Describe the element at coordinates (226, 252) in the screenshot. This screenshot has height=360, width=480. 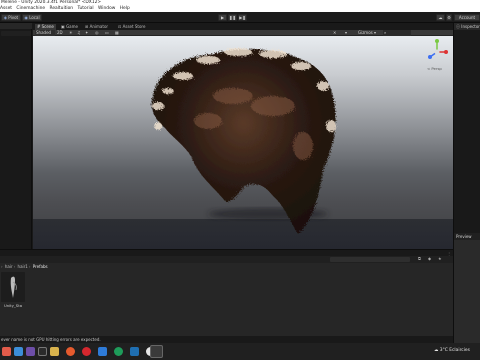
I see `project-tab-bar: ⋮` at that location.